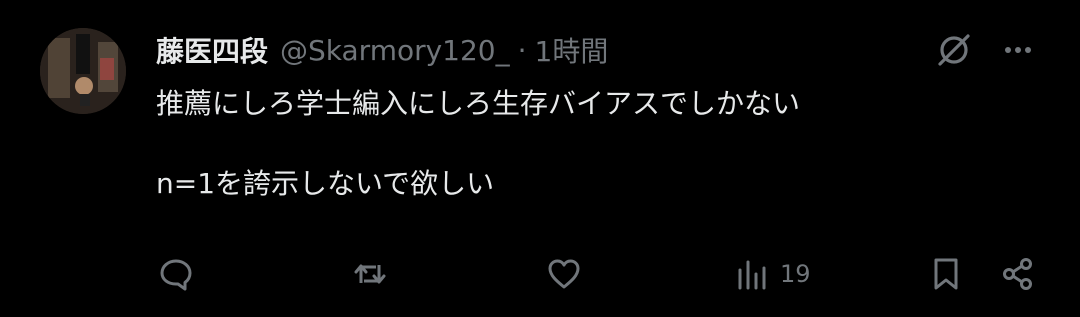 Image resolution: width=1080 pixels, height=317 pixels. I want to click on bookmark-button, so click(946, 274).